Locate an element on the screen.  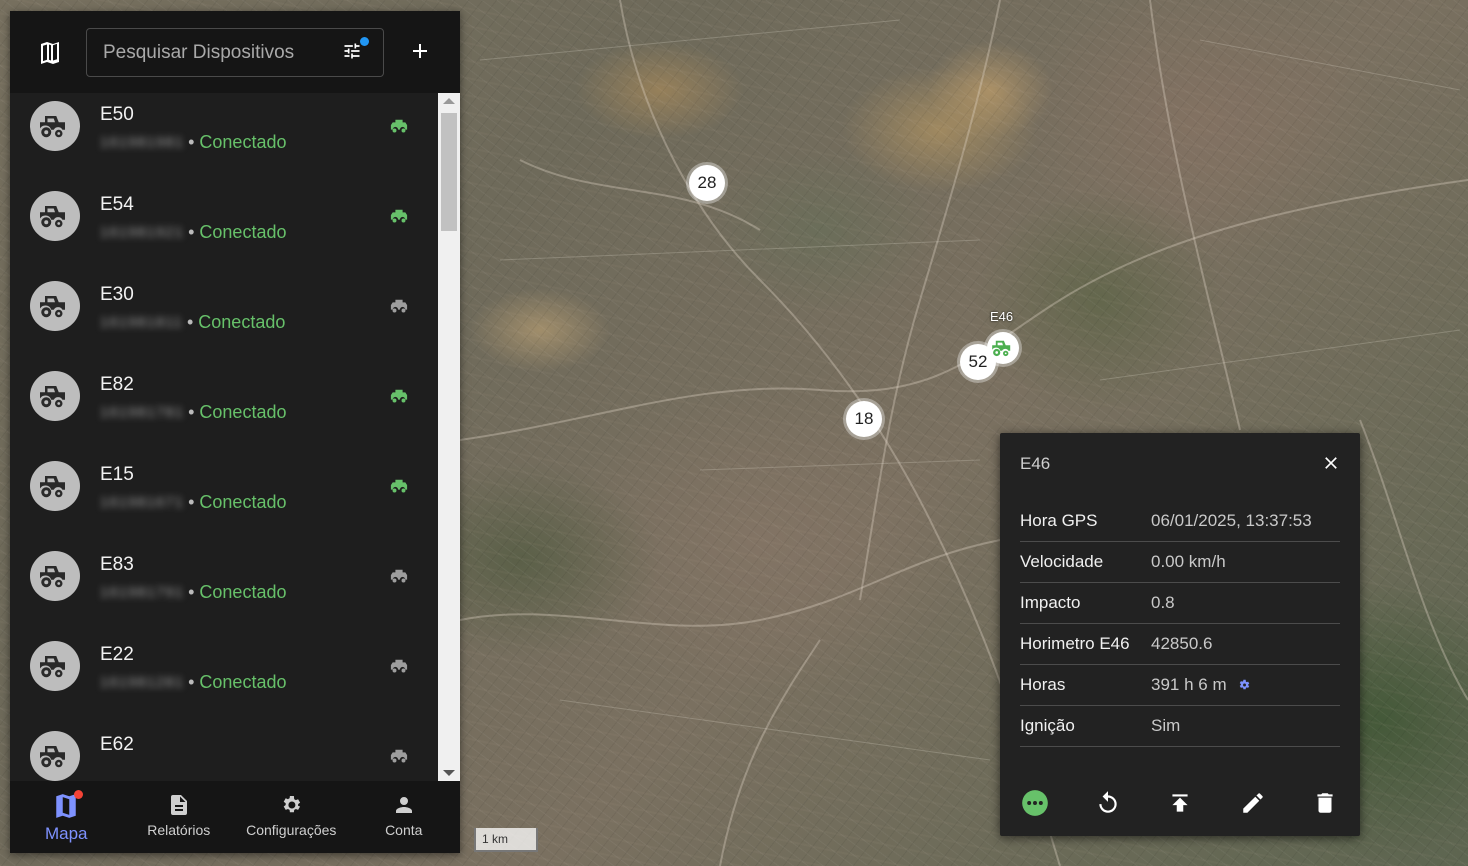
more-icon is located at coordinates (1035, 803).